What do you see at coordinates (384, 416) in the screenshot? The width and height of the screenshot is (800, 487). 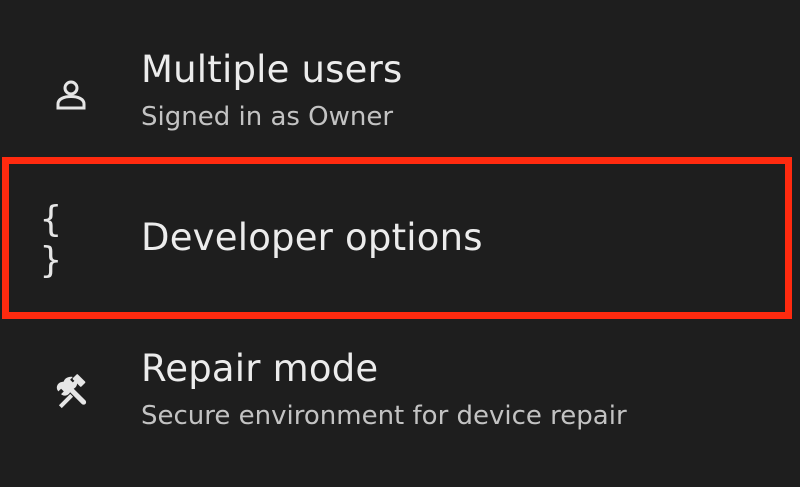 I see `settings-item-subtitle: Secure environment for device repair` at bounding box center [384, 416].